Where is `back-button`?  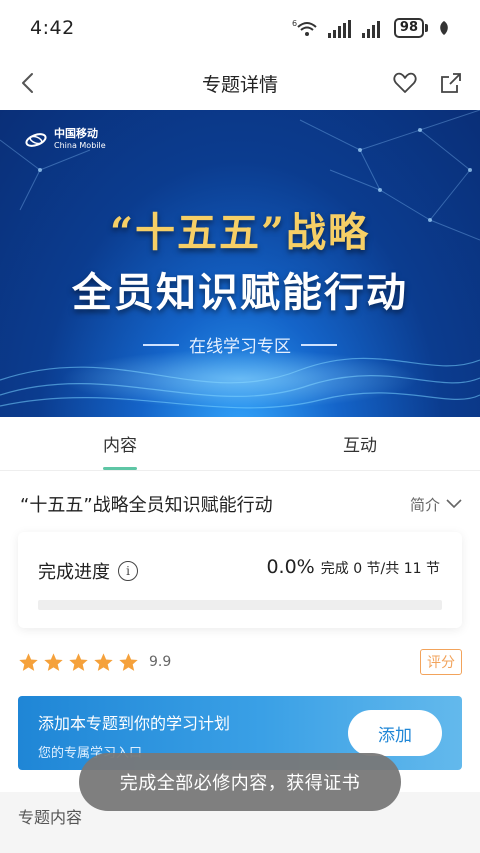
back-button is located at coordinates (27, 83).